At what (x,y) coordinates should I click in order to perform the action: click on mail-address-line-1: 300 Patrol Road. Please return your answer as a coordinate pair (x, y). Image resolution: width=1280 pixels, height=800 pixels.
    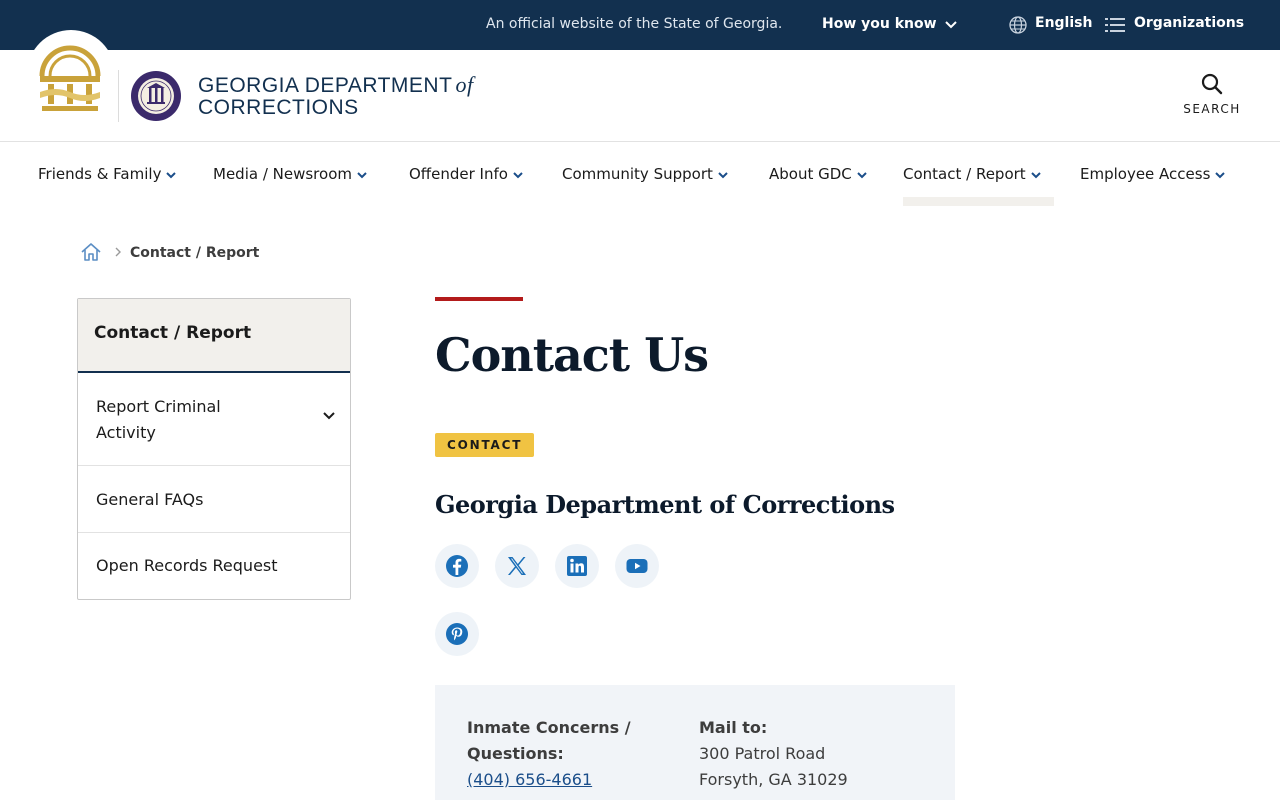
    Looking at the image, I should click on (762, 753).